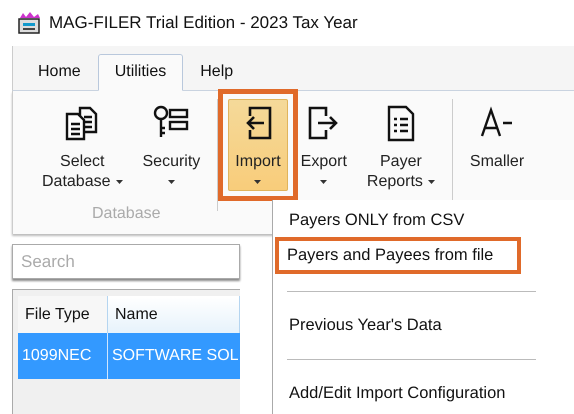 The width and height of the screenshot is (574, 414). What do you see at coordinates (174, 314) in the screenshot?
I see `column-header: Name` at bounding box center [174, 314].